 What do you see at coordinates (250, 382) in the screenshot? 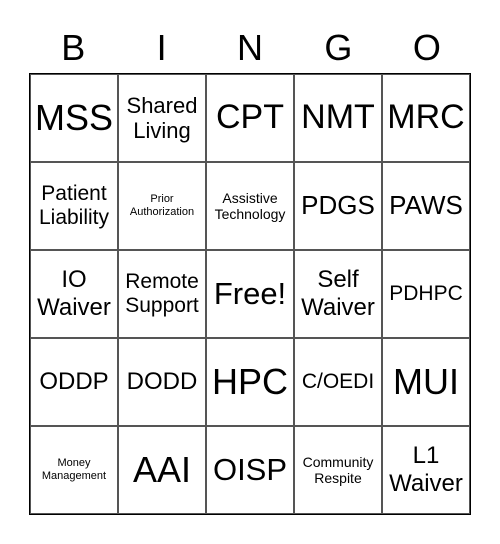
I see `bingo-cell: HPC` at bounding box center [250, 382].